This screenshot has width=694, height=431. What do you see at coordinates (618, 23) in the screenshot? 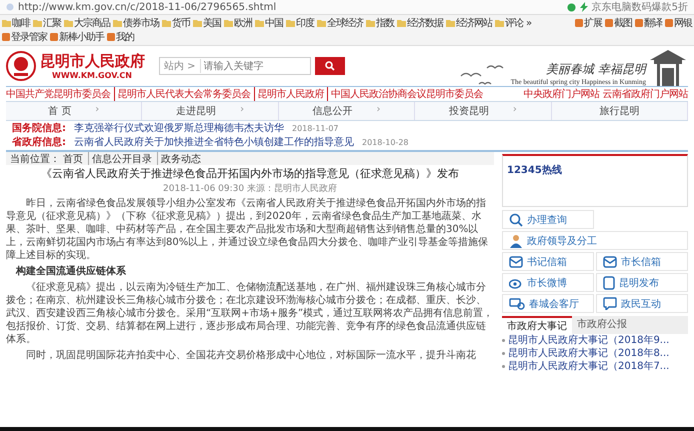
I see `toolbar-item: 截图` at bounding box center [618, 23].